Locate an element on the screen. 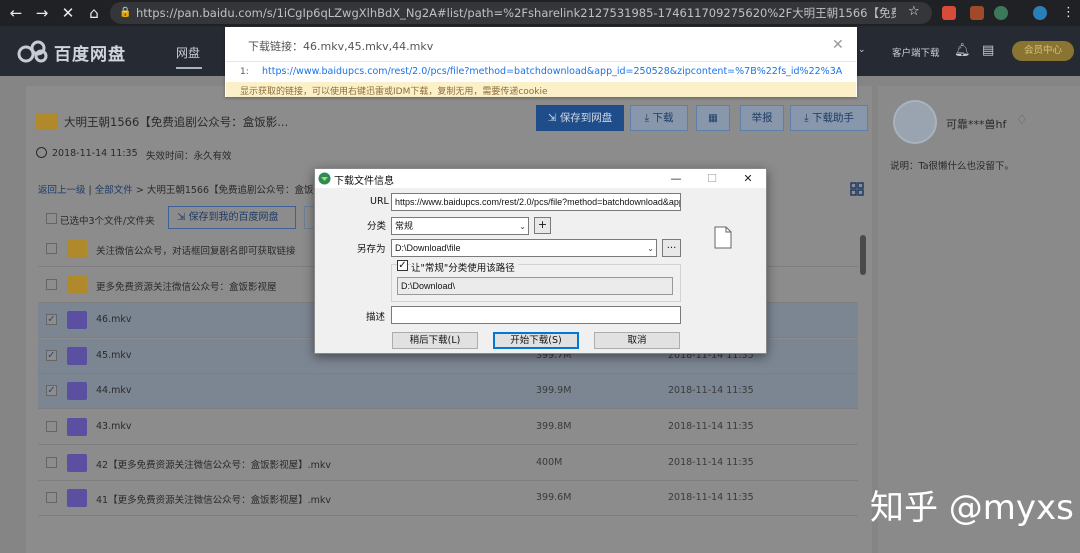 The height and width of the screenshot is (553, 1080). file-size: 399.9M is located at coordinates (554, 391).